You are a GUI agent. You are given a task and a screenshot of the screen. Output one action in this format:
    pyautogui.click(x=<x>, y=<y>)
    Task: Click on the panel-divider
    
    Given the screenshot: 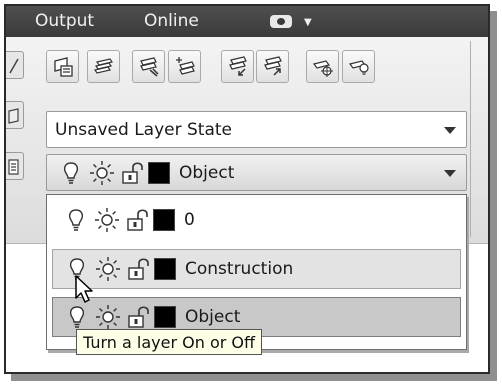 What is the action you would take?
    pyautogui.click(x=470, y=139)
    